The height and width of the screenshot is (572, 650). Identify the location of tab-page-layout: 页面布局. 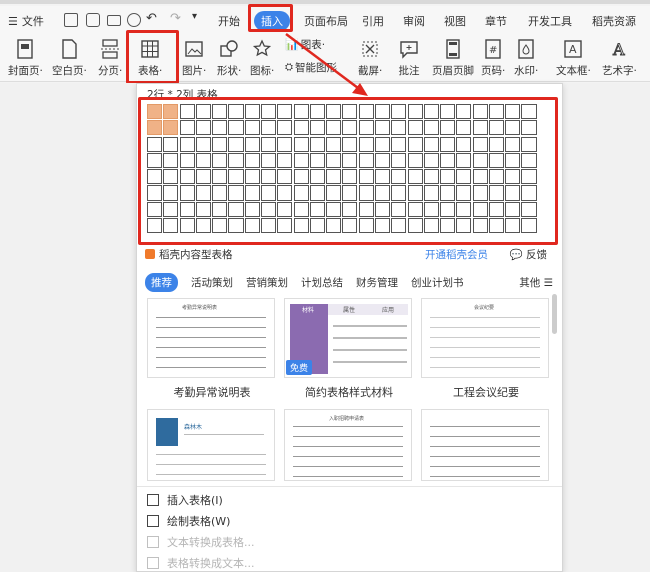
(326, 21).